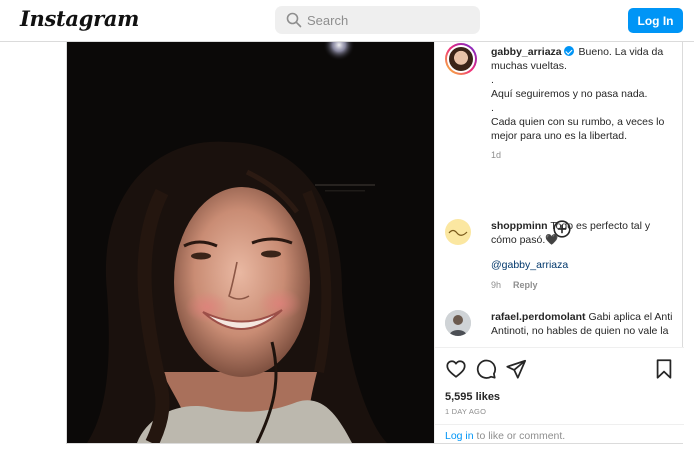  Describe the element at coordinates (538, 317) in the screenshot. I see `comment-username: rafael.perdomolant` at that location.